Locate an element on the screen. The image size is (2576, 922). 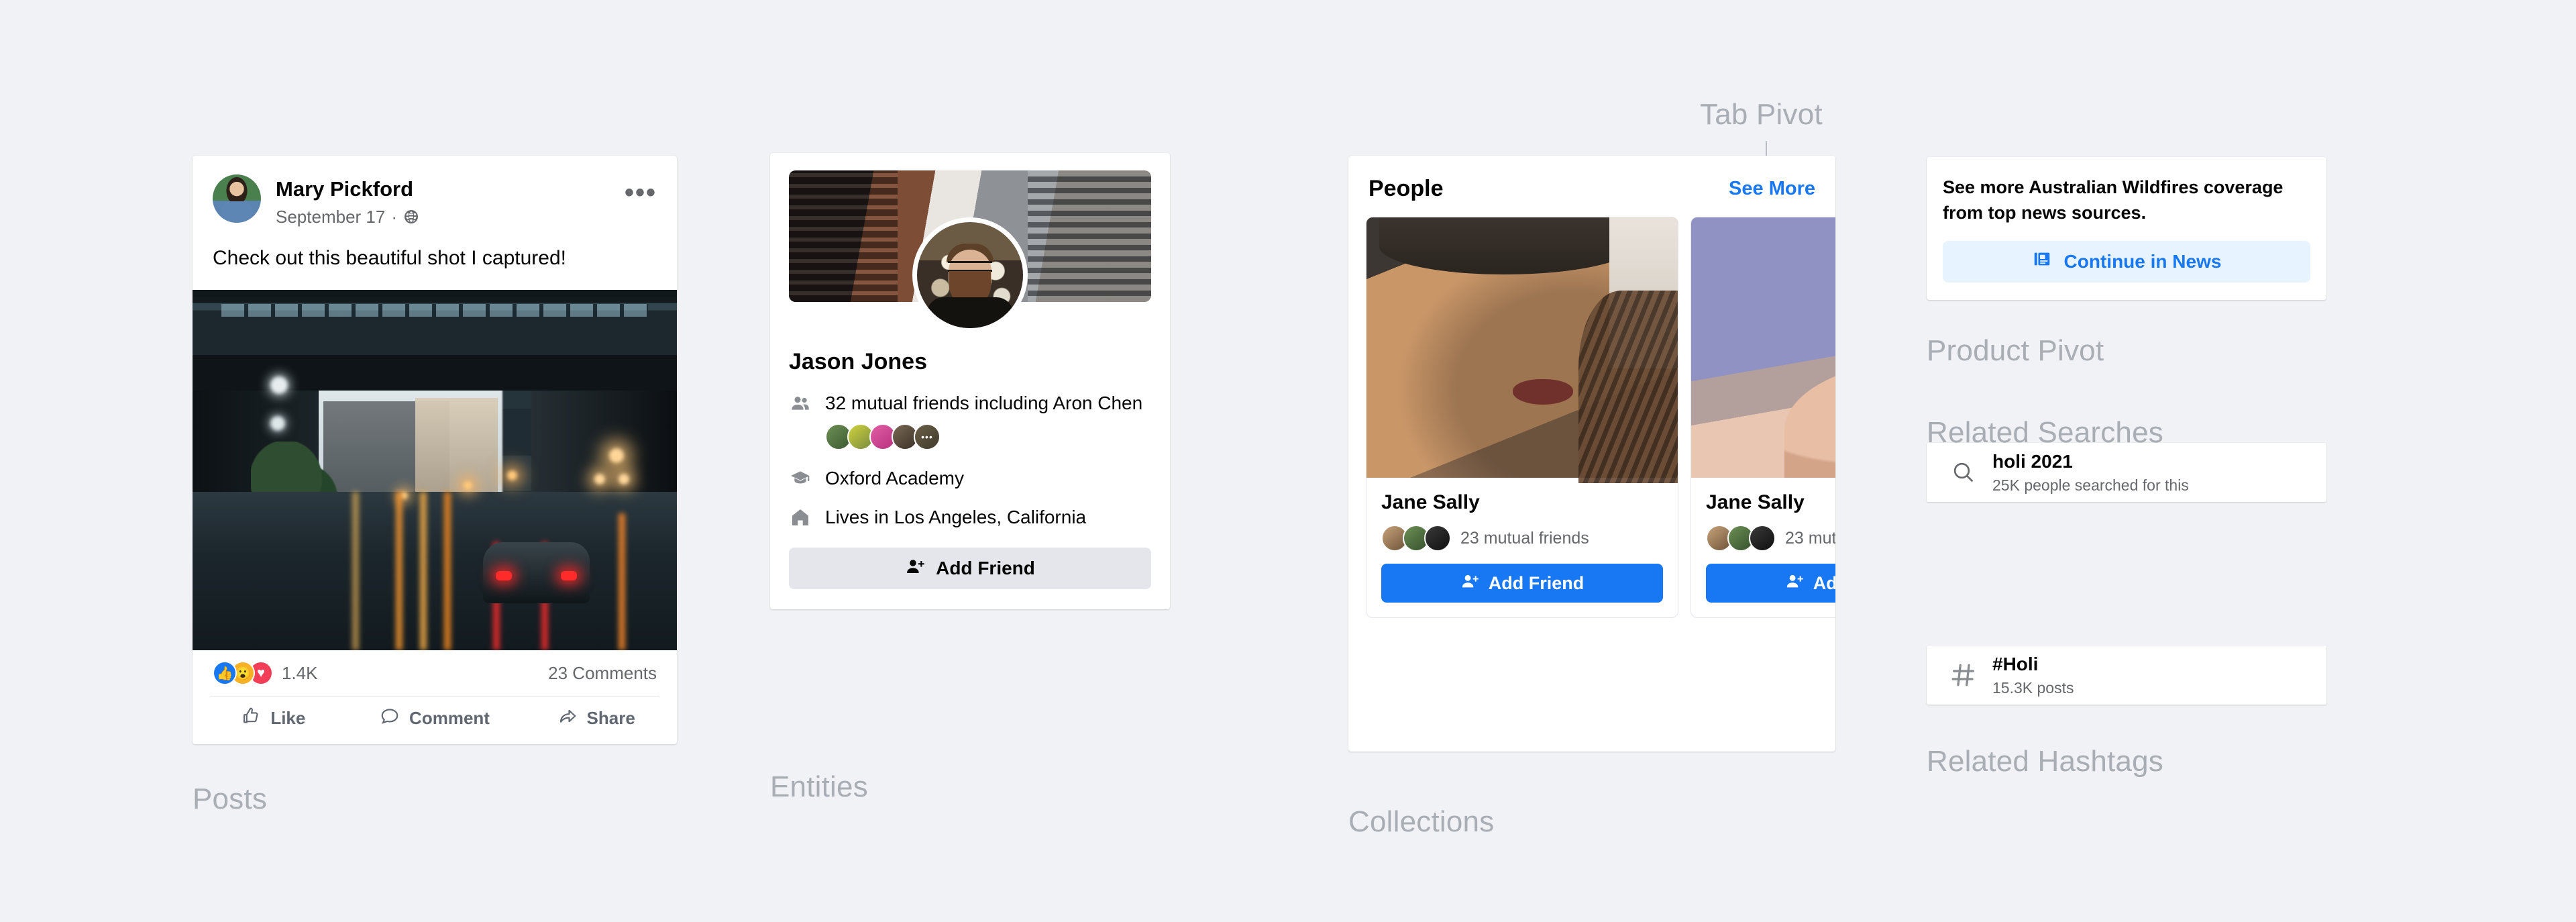
entity-location-text: Lives in Los Angeles, California is located at coordinates (956, 517).